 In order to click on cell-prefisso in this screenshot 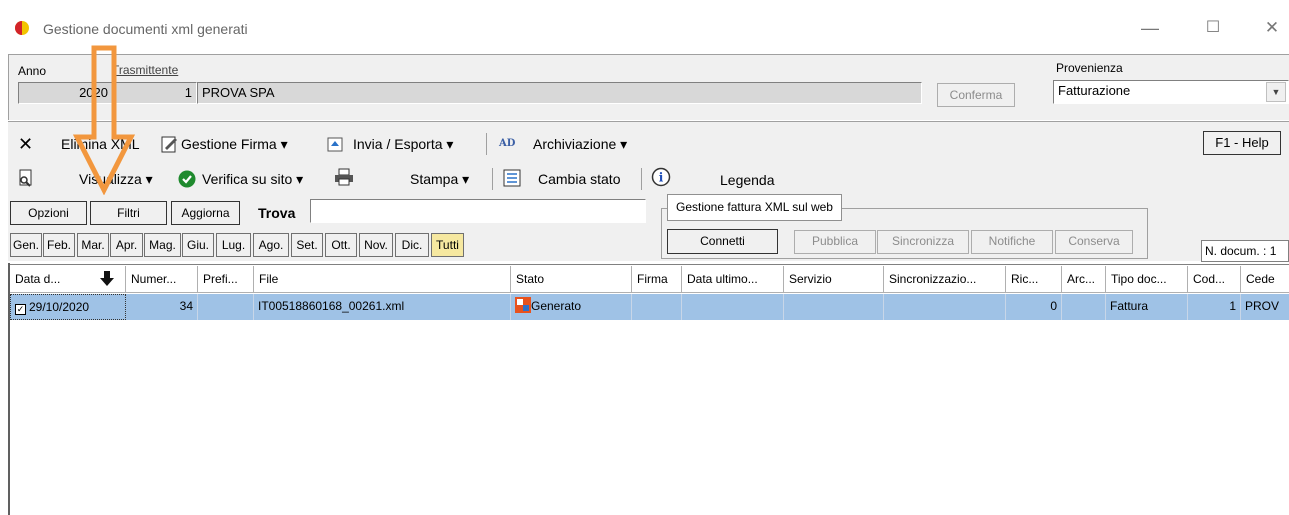, I will do `click(226, 307)`.